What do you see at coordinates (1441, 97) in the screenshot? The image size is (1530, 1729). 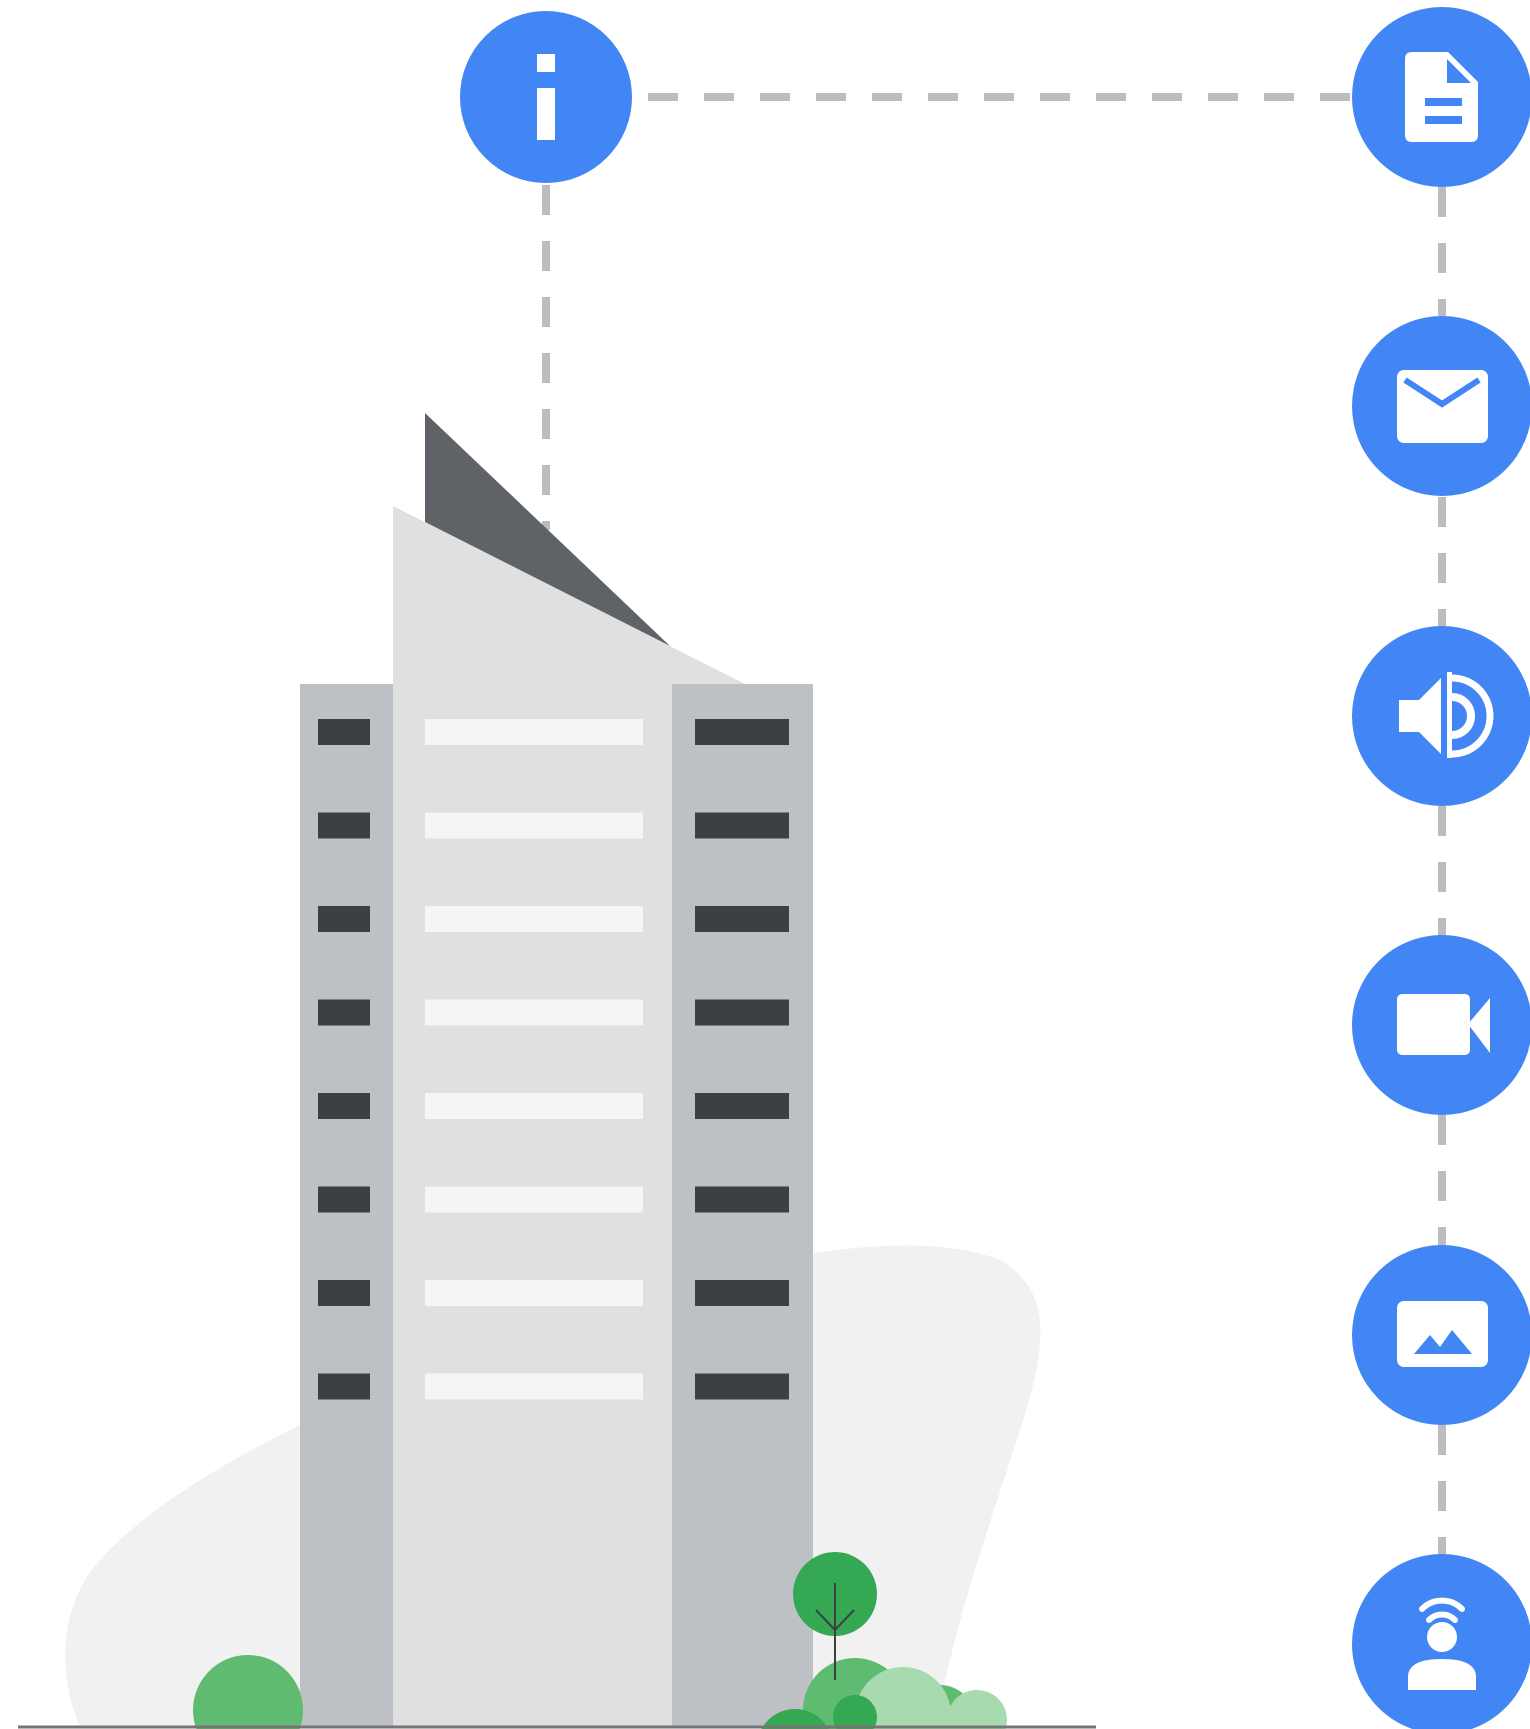 I see `content-node-document` at bounding box center [1441, 97].